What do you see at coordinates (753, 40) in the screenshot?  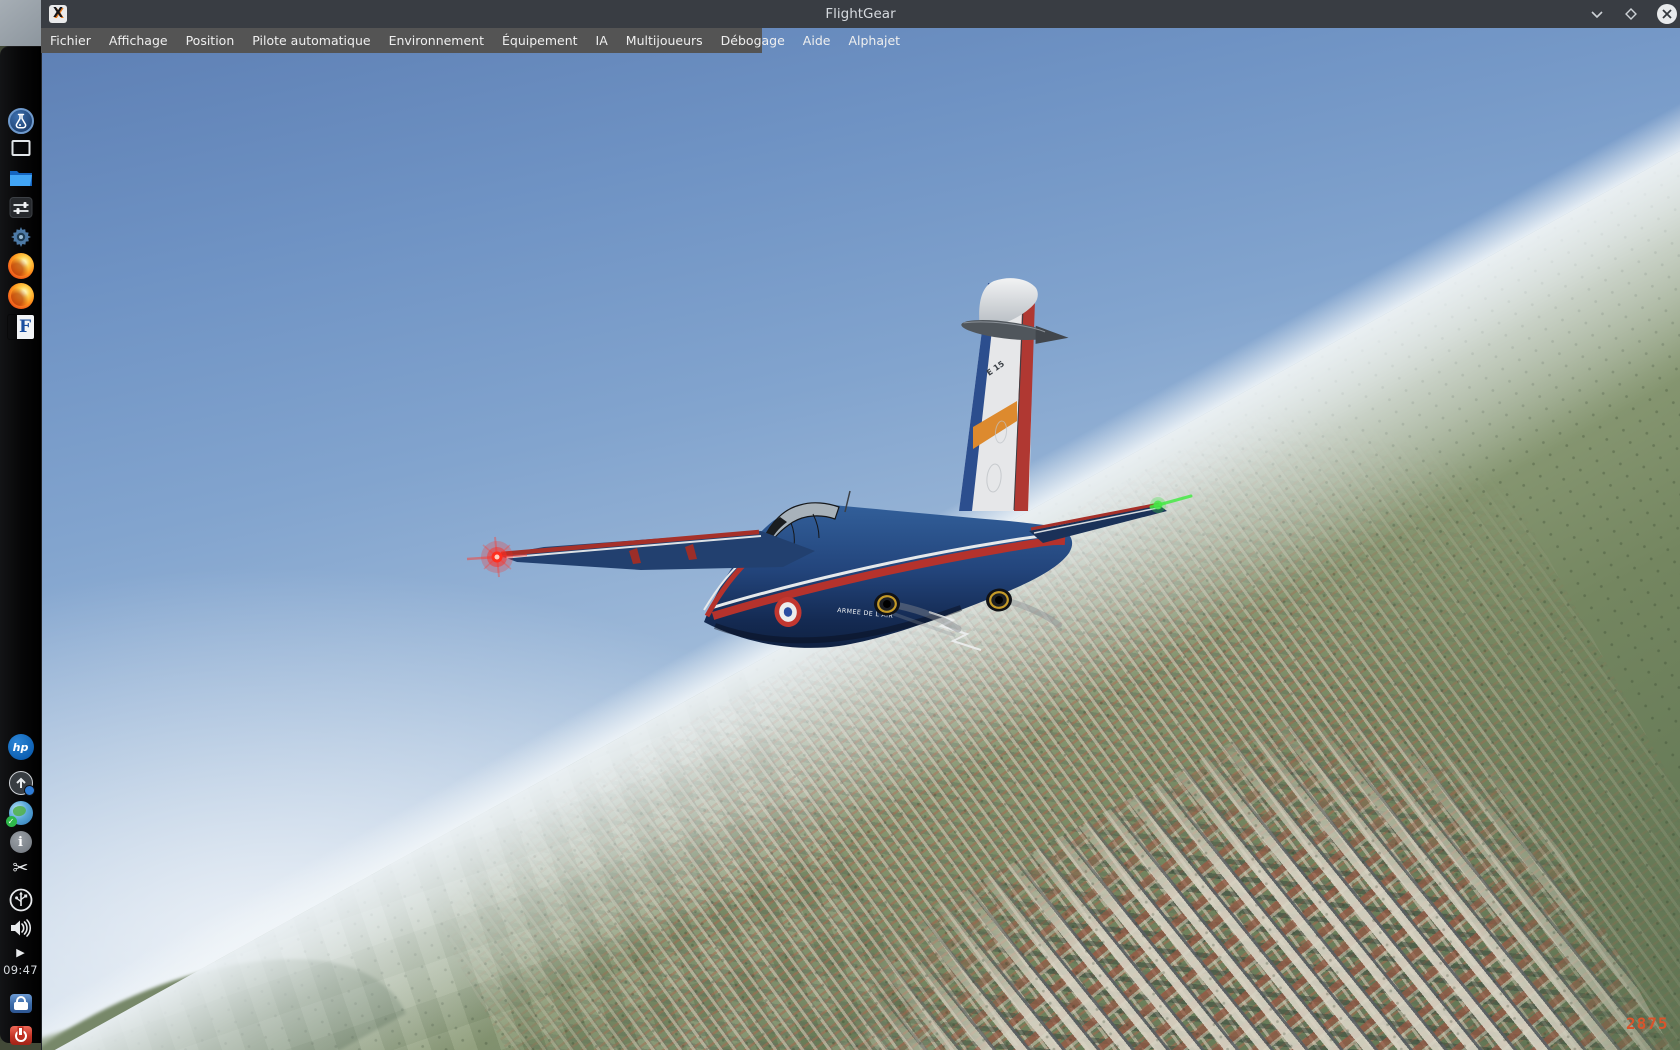 I see `menu-item-debogage: Débogage` at bounding box center [753, 40].